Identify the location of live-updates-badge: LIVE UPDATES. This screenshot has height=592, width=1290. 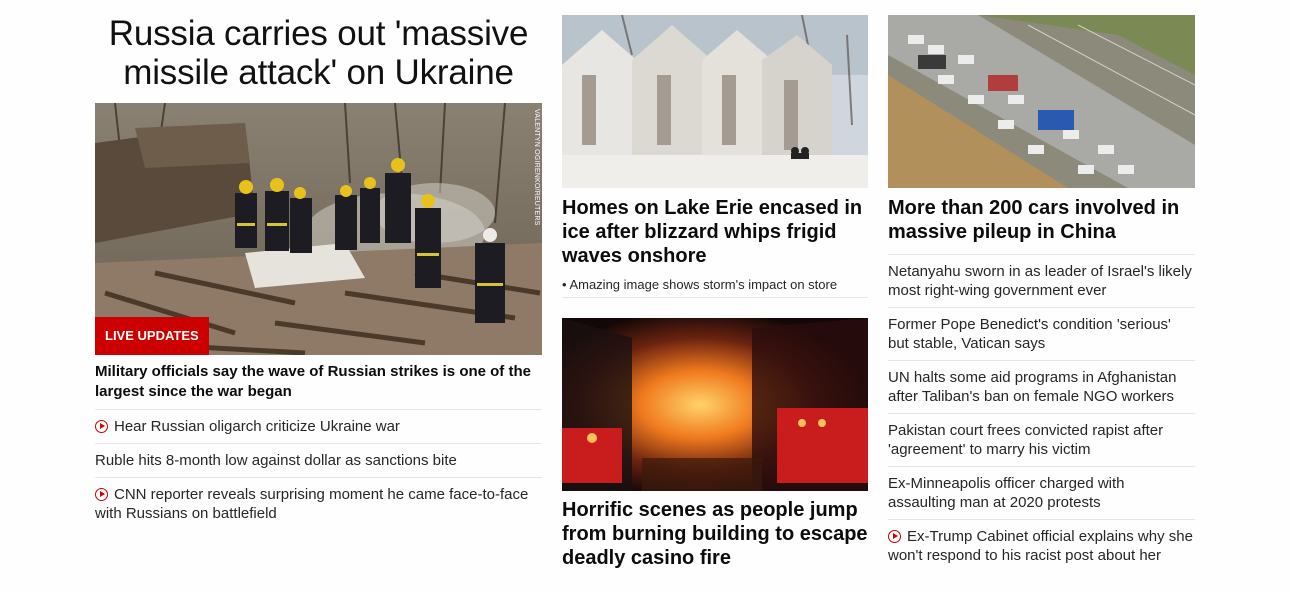
(152, 336).